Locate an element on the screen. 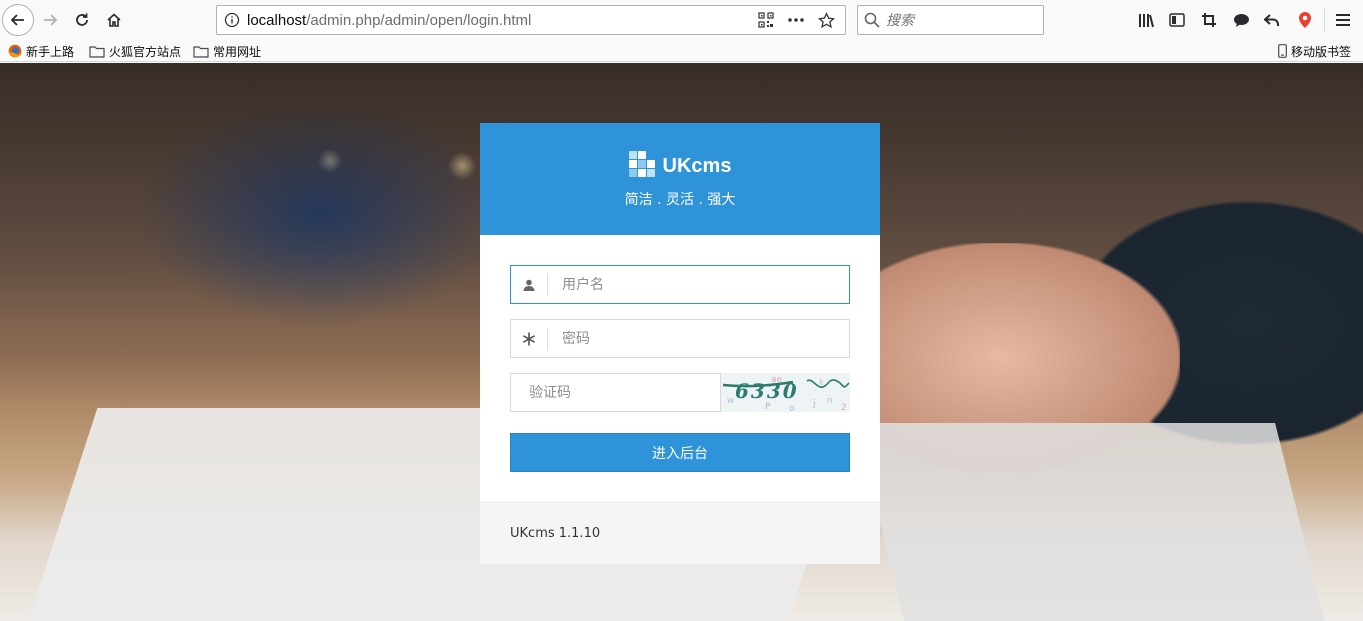 Image resolution: width=1363 pixels, height=621 pixels. captcha-input is located at coordinates (615, 392).